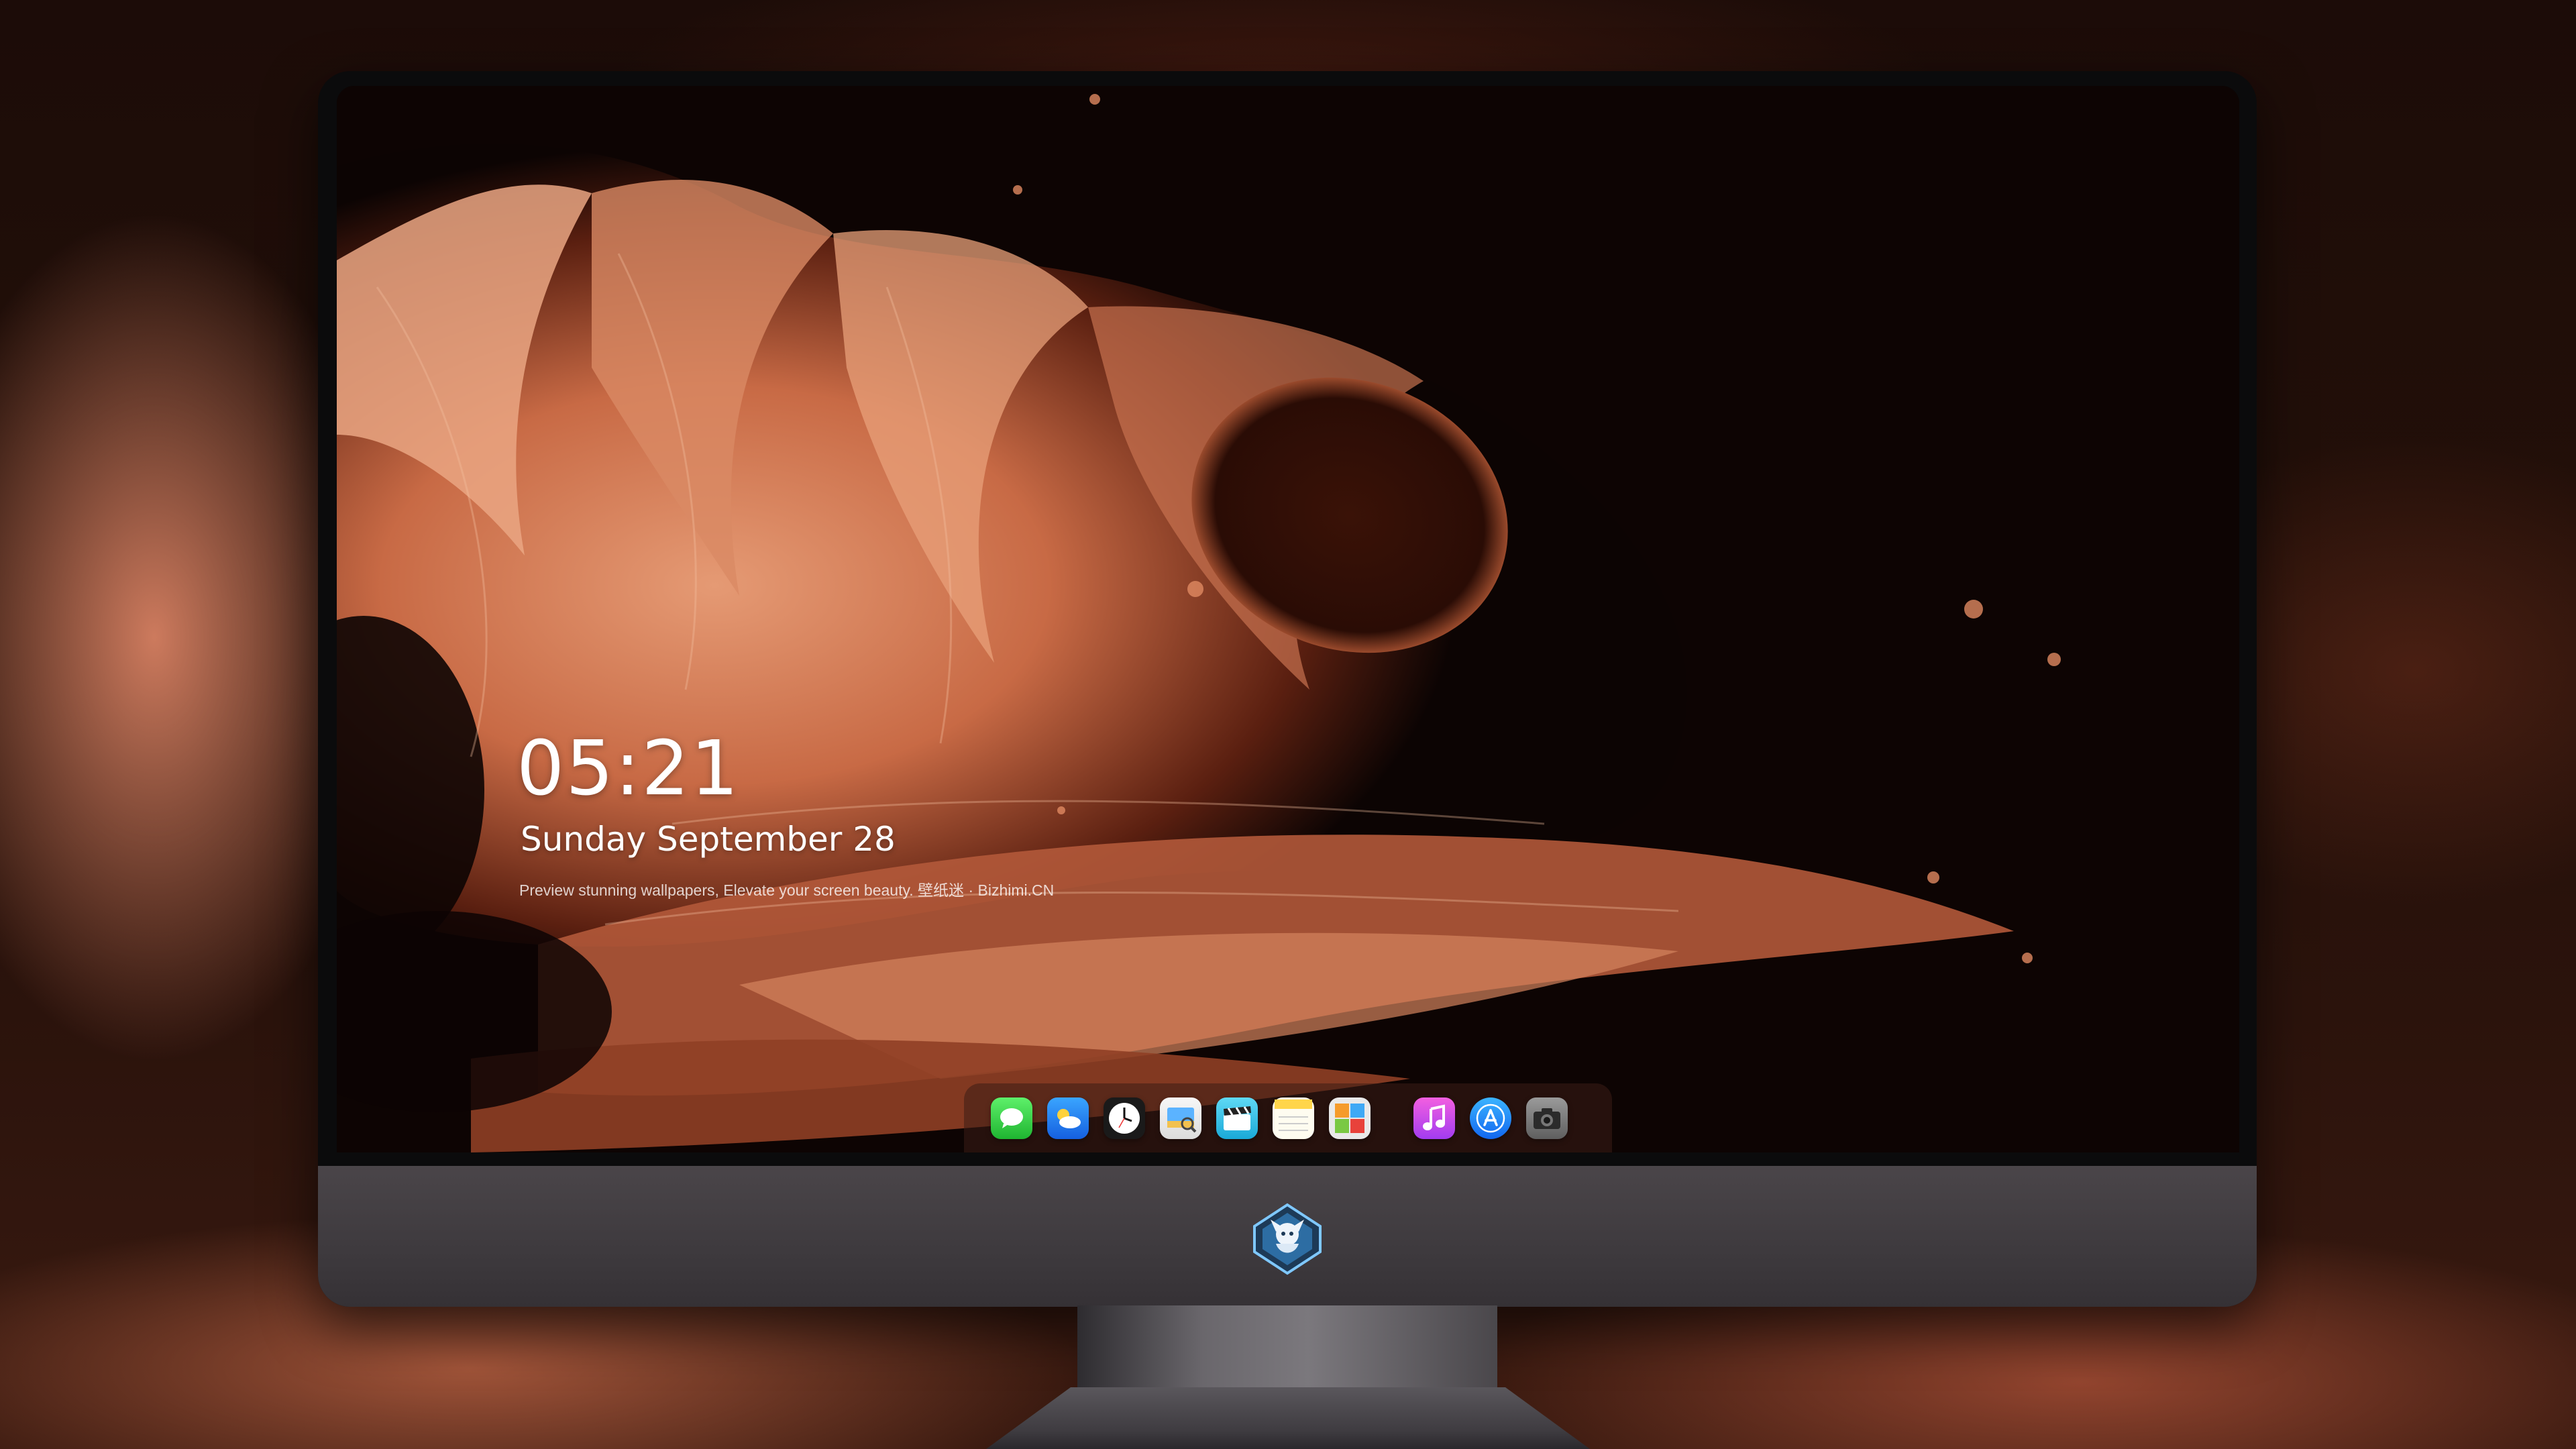 The image size is (2576, 1449). Describe the element at coordinates (1237, 1118) in the screenshot. I see `clips-icon` at that location.